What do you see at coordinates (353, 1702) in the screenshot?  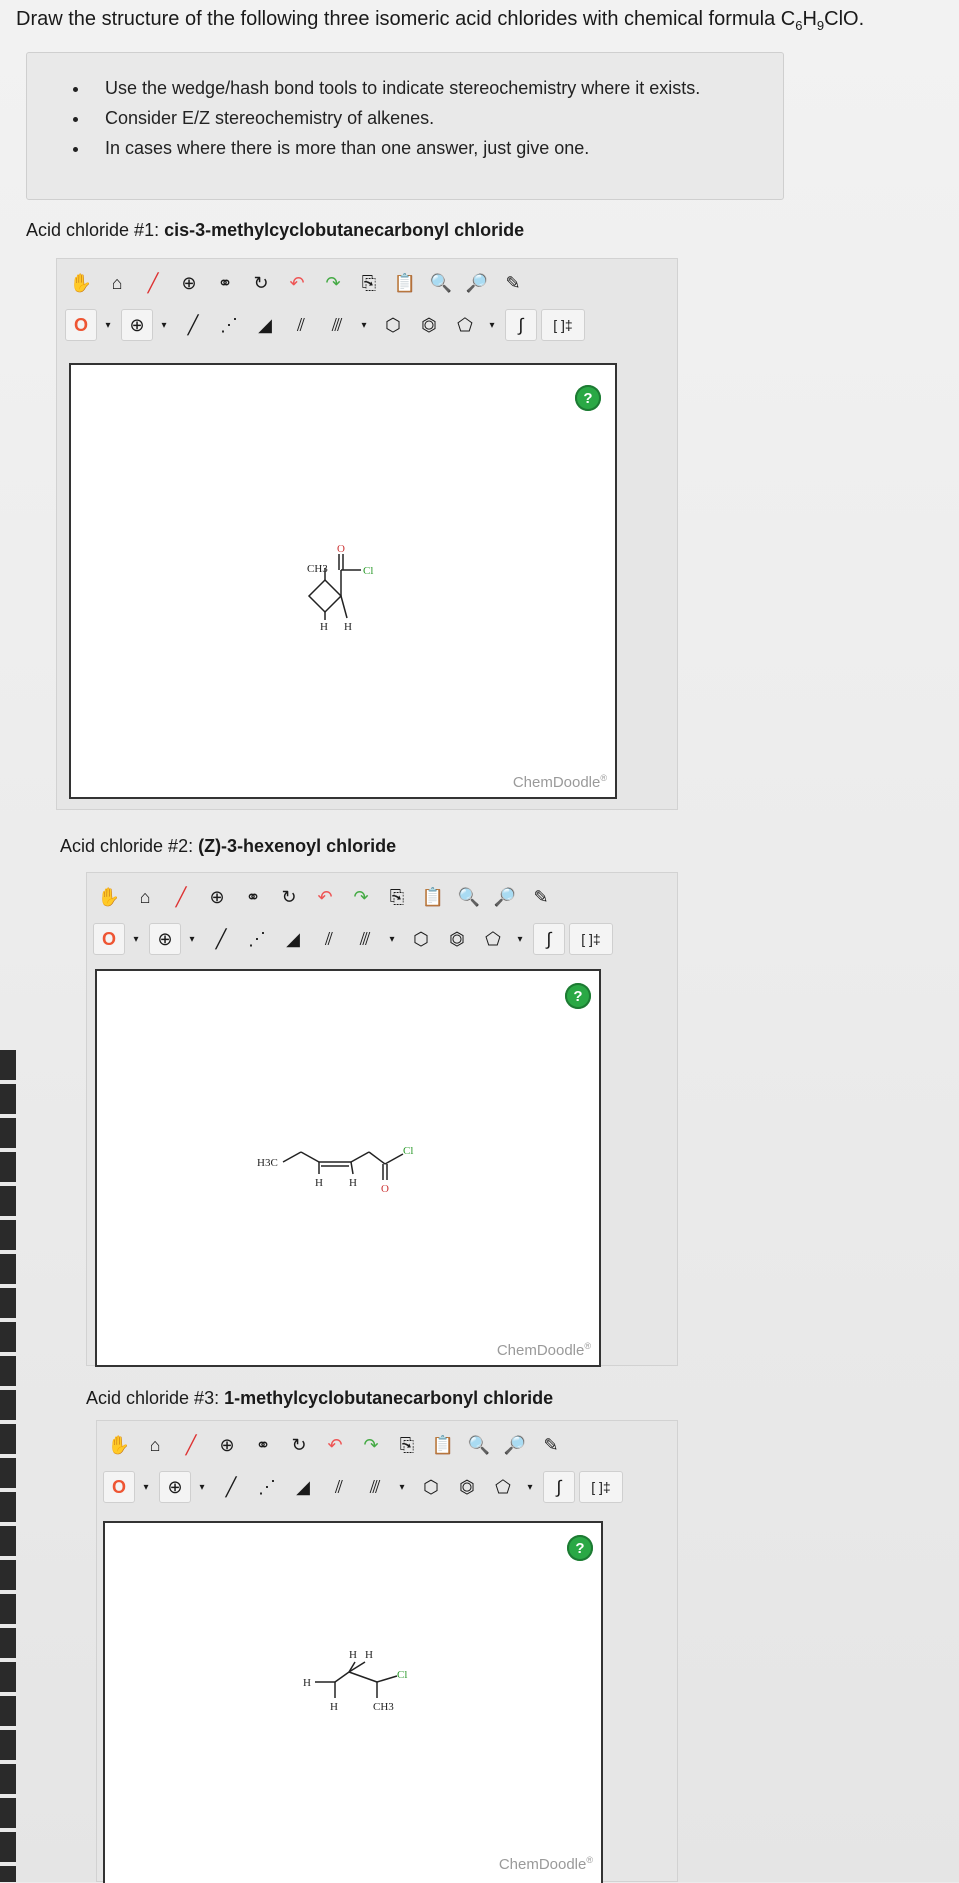 I see `drawing-canvas-3: ? H H H H CH3 Cl ChemDoodle®` at bounding box center [353, 1702].